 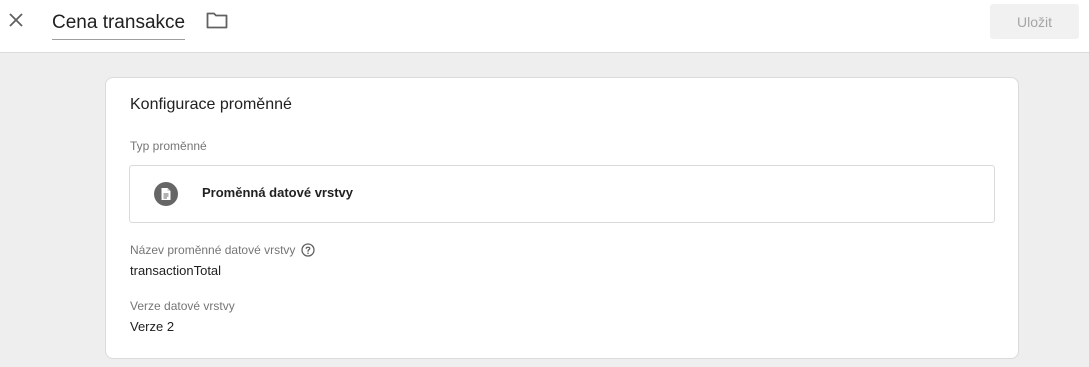 What do you see at coordinates (168, 146) in the screenshot?
I see `variable-type-label: Typ proměnné` at bounding box center [168, 146].